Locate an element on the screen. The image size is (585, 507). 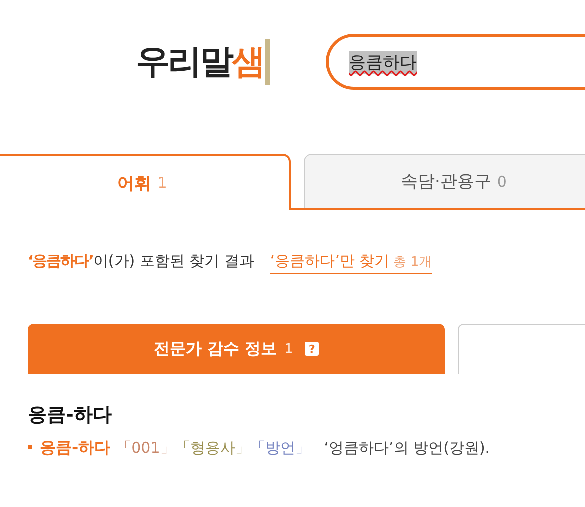
sense-tag: 「방언」 is located at coordinates (280, 448).